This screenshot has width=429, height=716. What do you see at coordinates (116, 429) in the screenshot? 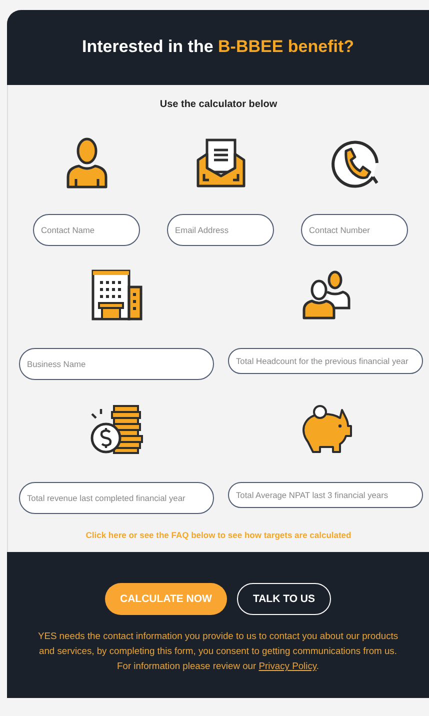
I see `coins-icon` at bounding box center [116, 429].